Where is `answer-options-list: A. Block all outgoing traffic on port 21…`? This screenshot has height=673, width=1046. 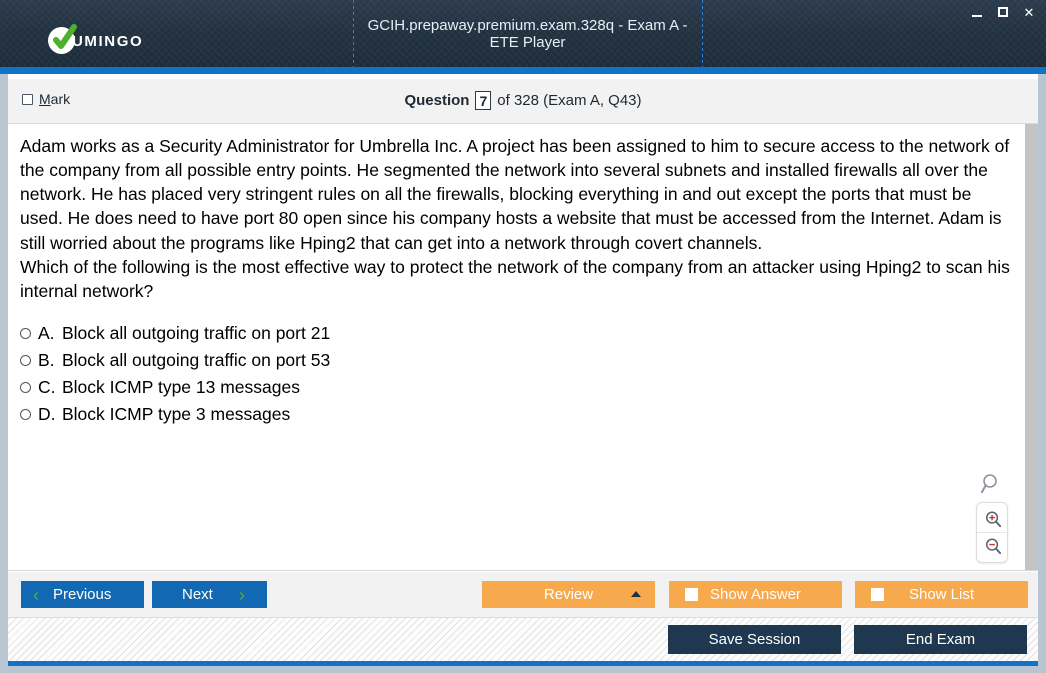
answer-options-list: A. Block all outgoing traffic on port 21… is located at coordinates (470, 374).